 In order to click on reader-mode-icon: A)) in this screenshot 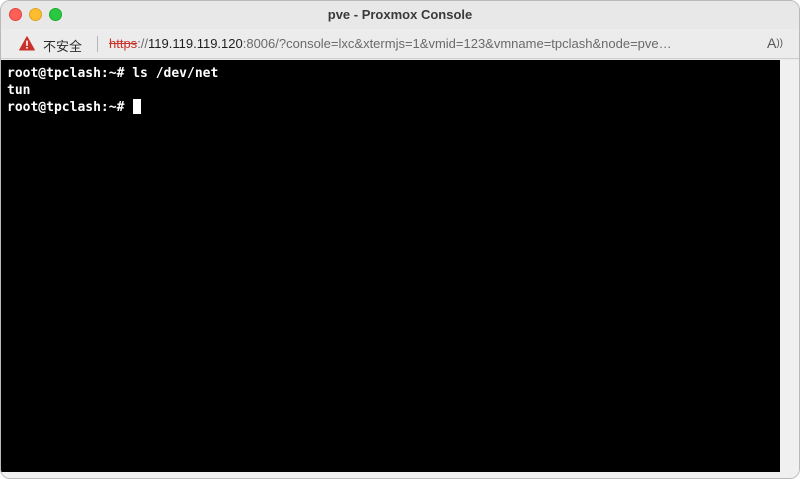, I will do `click(775, 43)`.